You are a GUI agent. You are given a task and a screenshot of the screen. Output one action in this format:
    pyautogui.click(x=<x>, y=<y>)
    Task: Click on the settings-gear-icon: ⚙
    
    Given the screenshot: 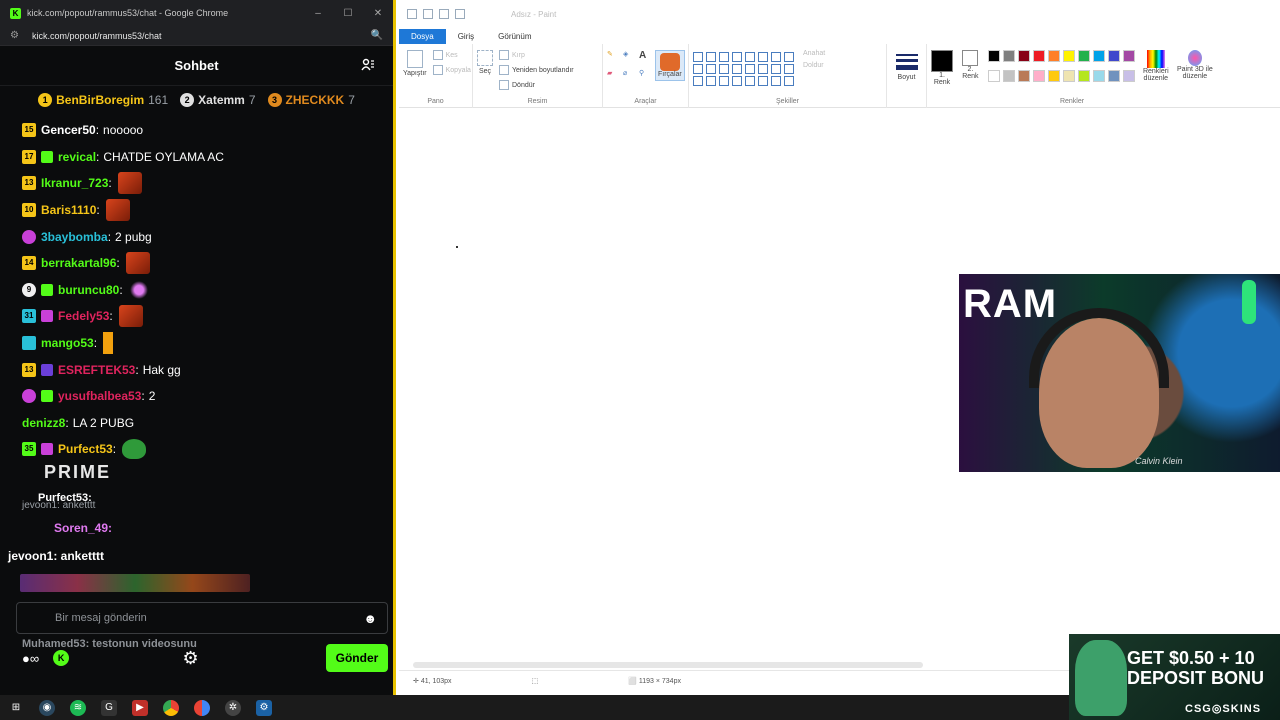 What is the action you would take?
    pyautogui.click(x=190, y=658)
    